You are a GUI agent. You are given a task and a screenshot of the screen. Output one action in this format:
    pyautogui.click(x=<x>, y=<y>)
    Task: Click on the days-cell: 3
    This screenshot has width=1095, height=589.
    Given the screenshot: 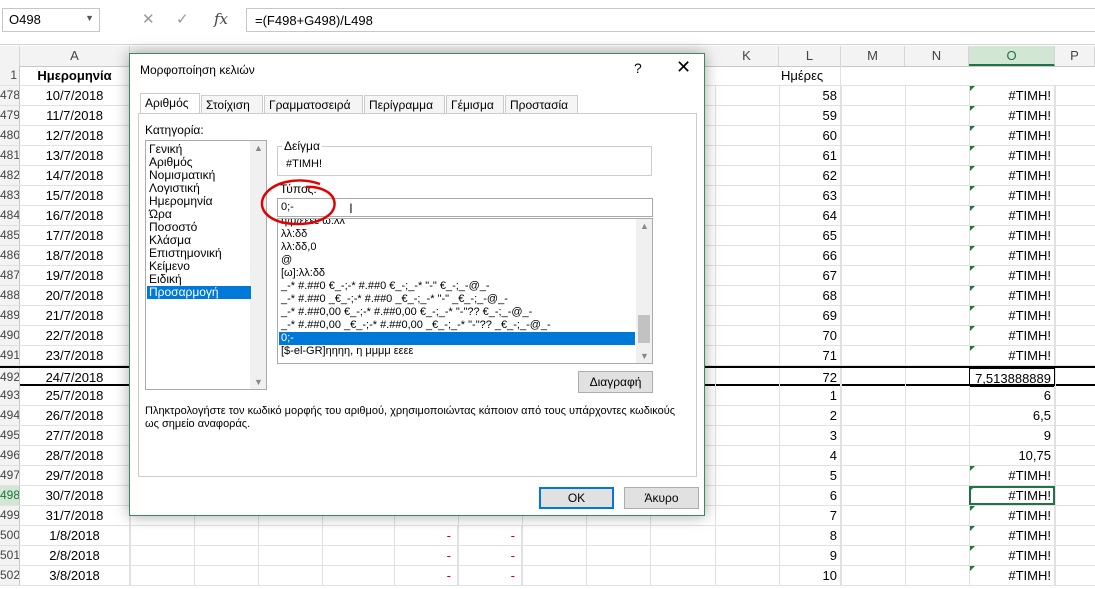 What is the action you would take?
    pyautogui.click(x=810, y=435)
    